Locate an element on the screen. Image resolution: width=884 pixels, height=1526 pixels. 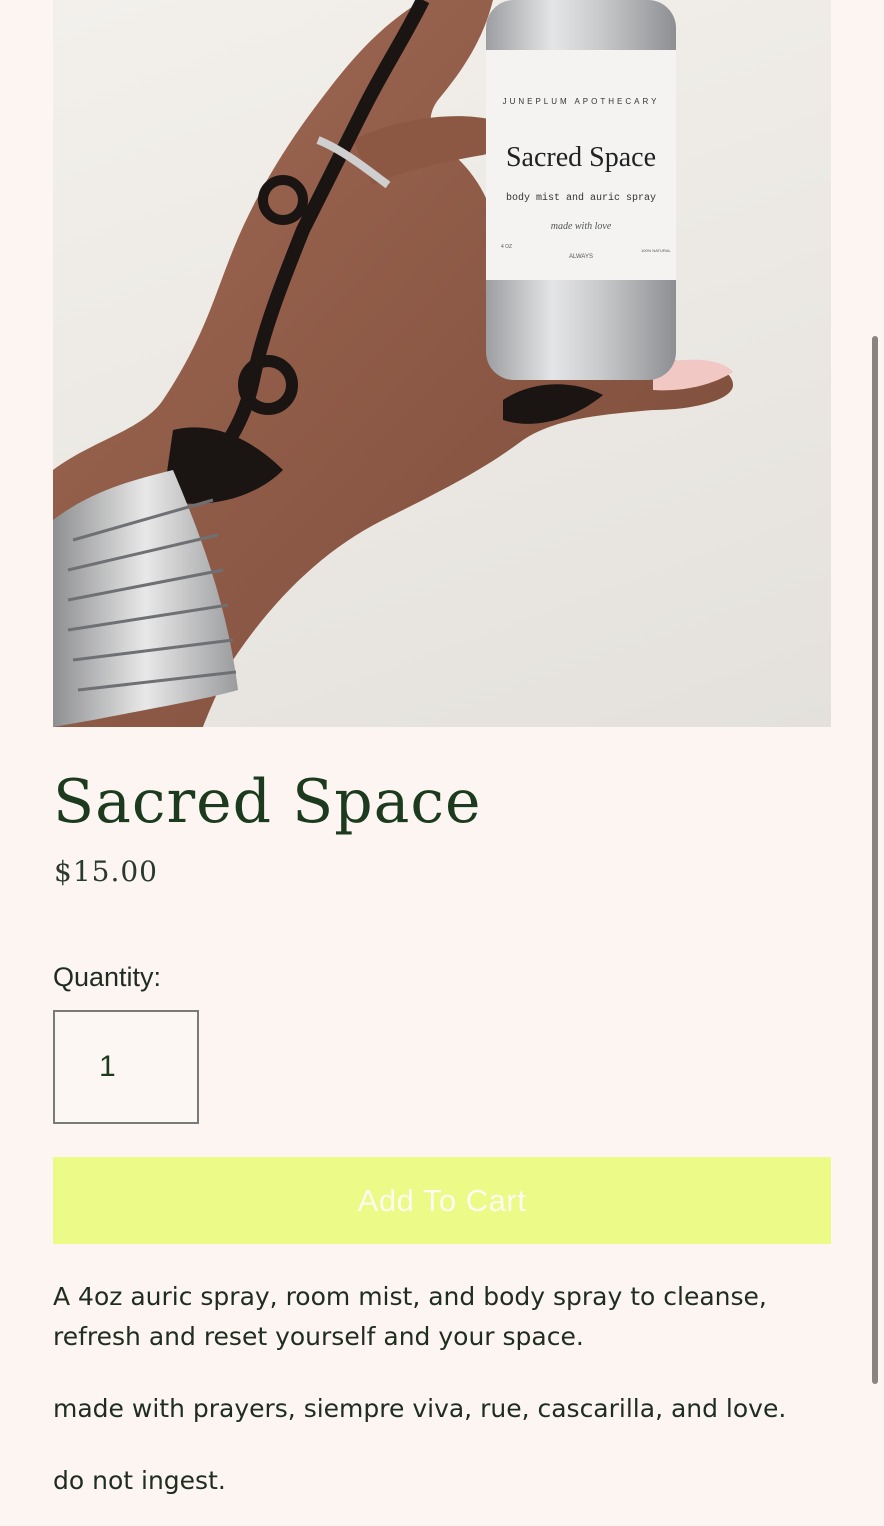
label-brand: JUNEPLUM APOTHECARY is located at coordinates (581, 101).